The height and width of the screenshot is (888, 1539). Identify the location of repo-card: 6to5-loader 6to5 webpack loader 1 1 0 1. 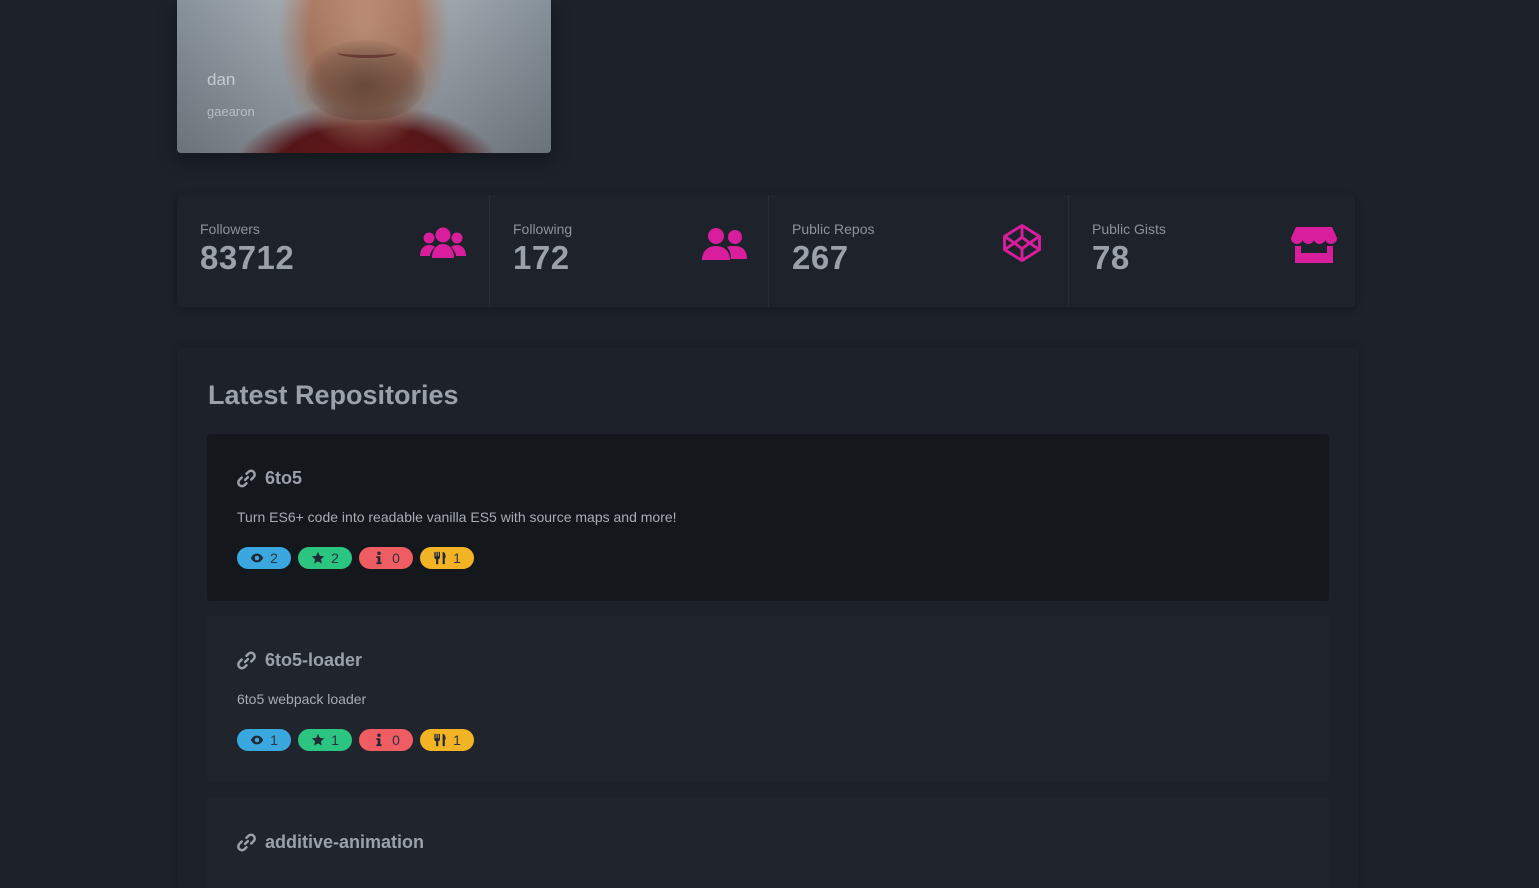
(768, 699).